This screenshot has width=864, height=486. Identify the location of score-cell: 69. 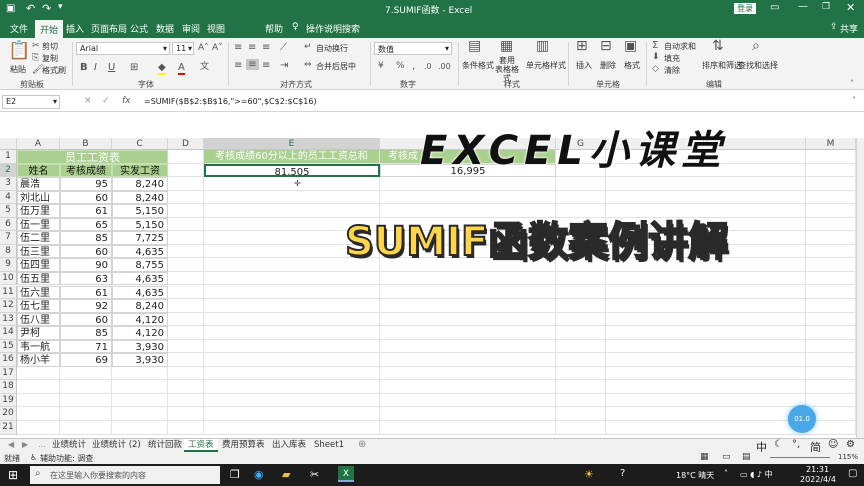
(86, 360).